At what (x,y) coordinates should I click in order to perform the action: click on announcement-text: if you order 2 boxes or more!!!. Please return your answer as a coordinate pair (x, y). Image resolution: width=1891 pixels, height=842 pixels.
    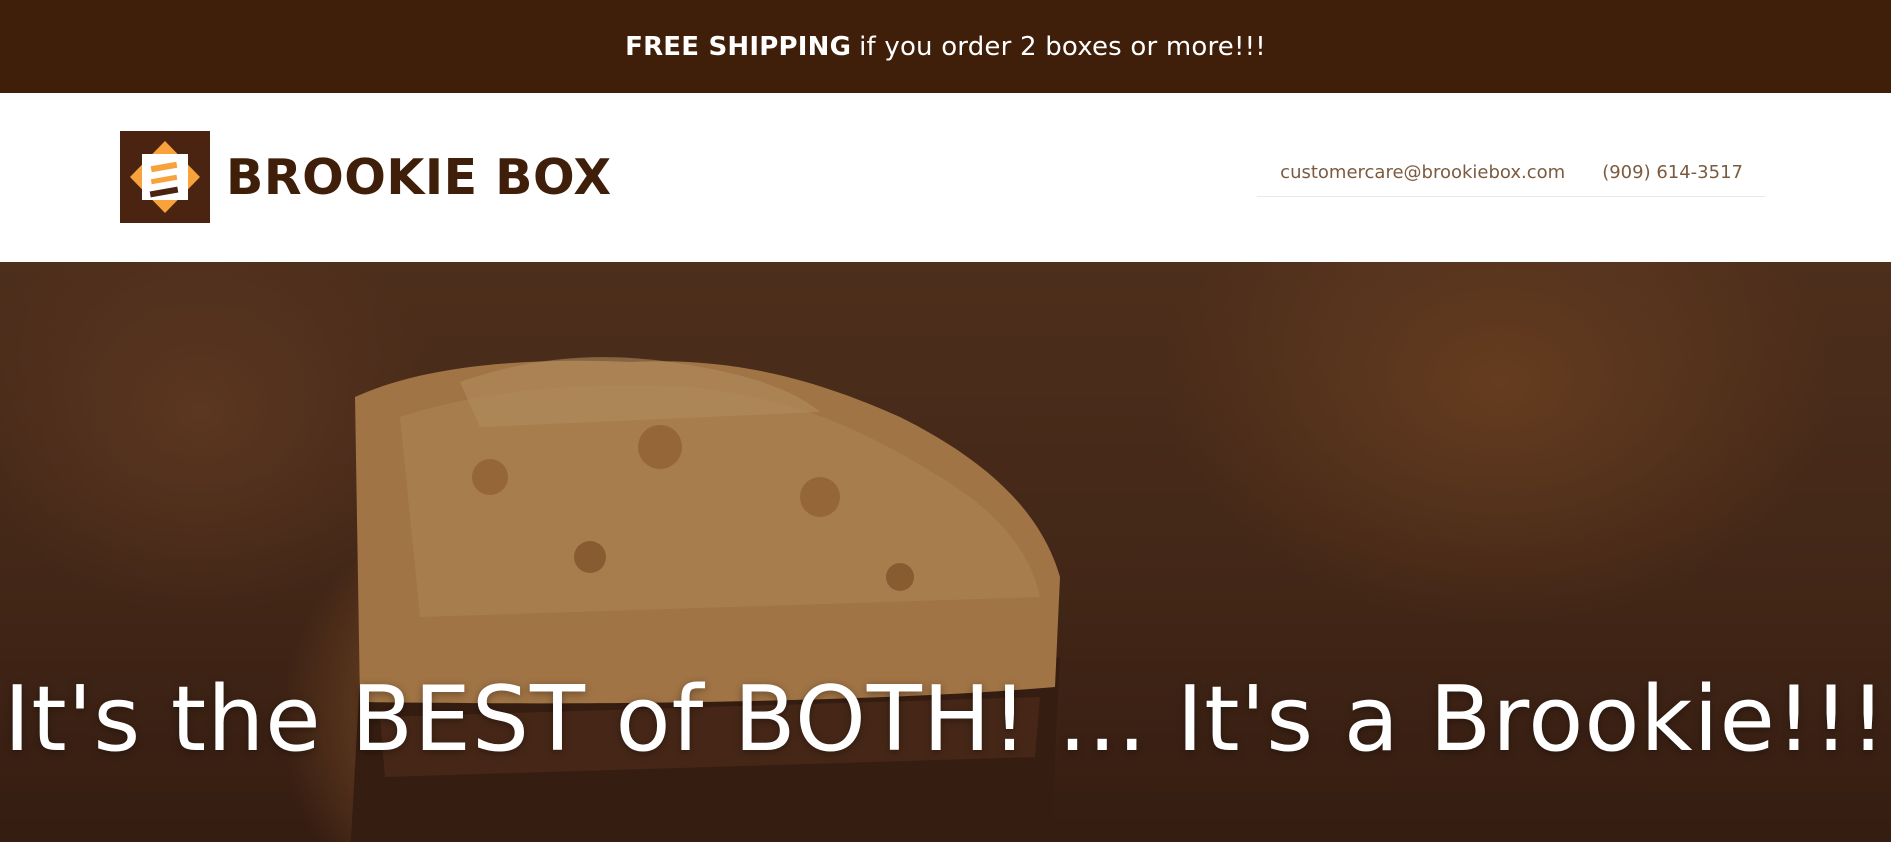
    Looking at the image, I should click on (1062, 46).